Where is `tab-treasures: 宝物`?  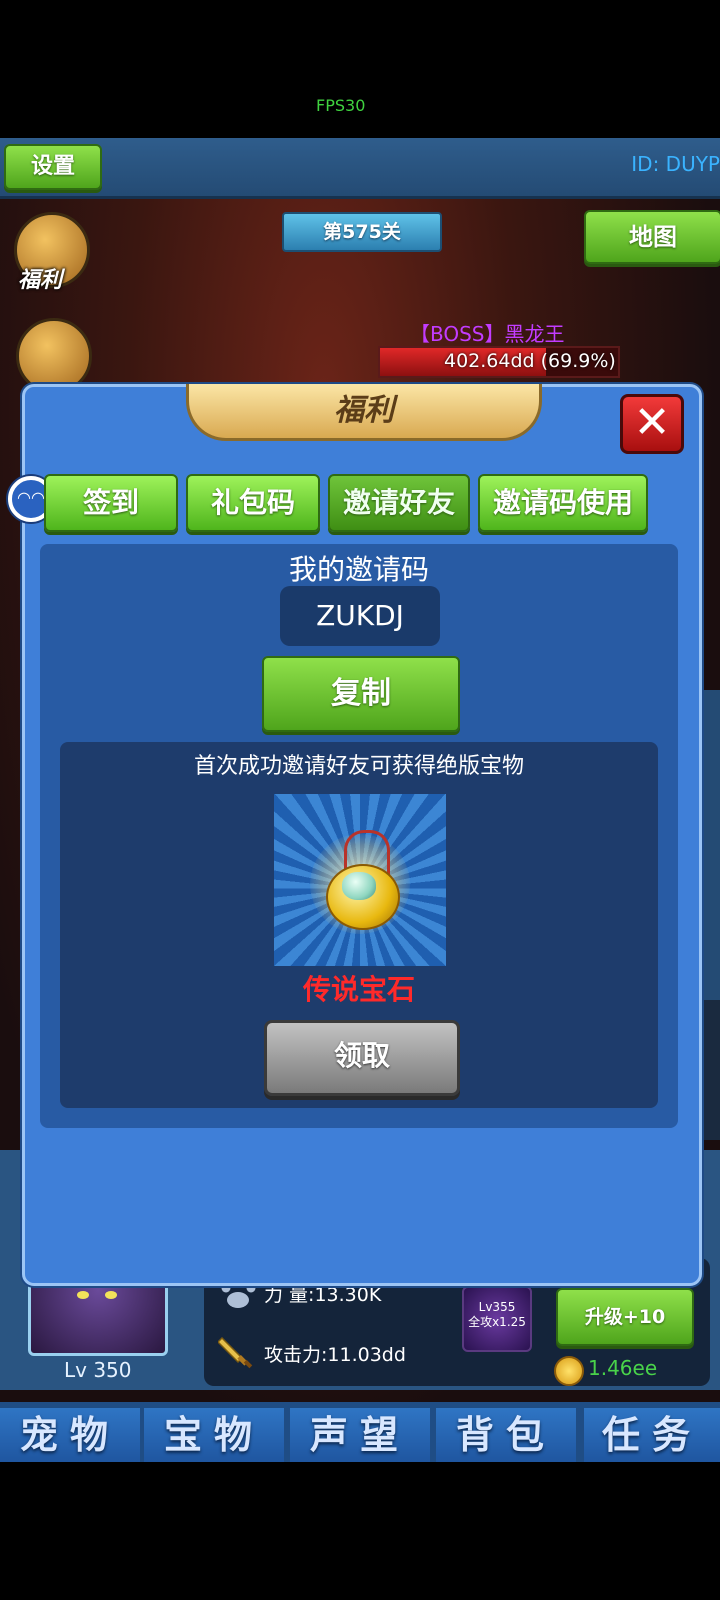 tab-treasures: 宝物 is located at coordinates (214, 1435).